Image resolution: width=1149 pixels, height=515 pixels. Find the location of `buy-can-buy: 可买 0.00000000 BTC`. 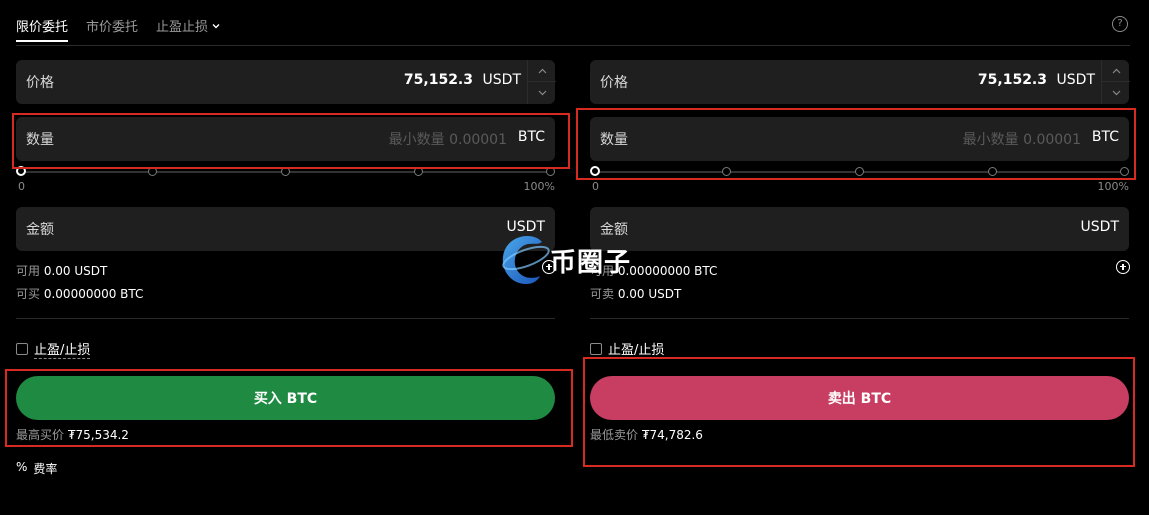

buy-can-buy: 可买 0.00000000 BTC is located at coordinates (79, 293).